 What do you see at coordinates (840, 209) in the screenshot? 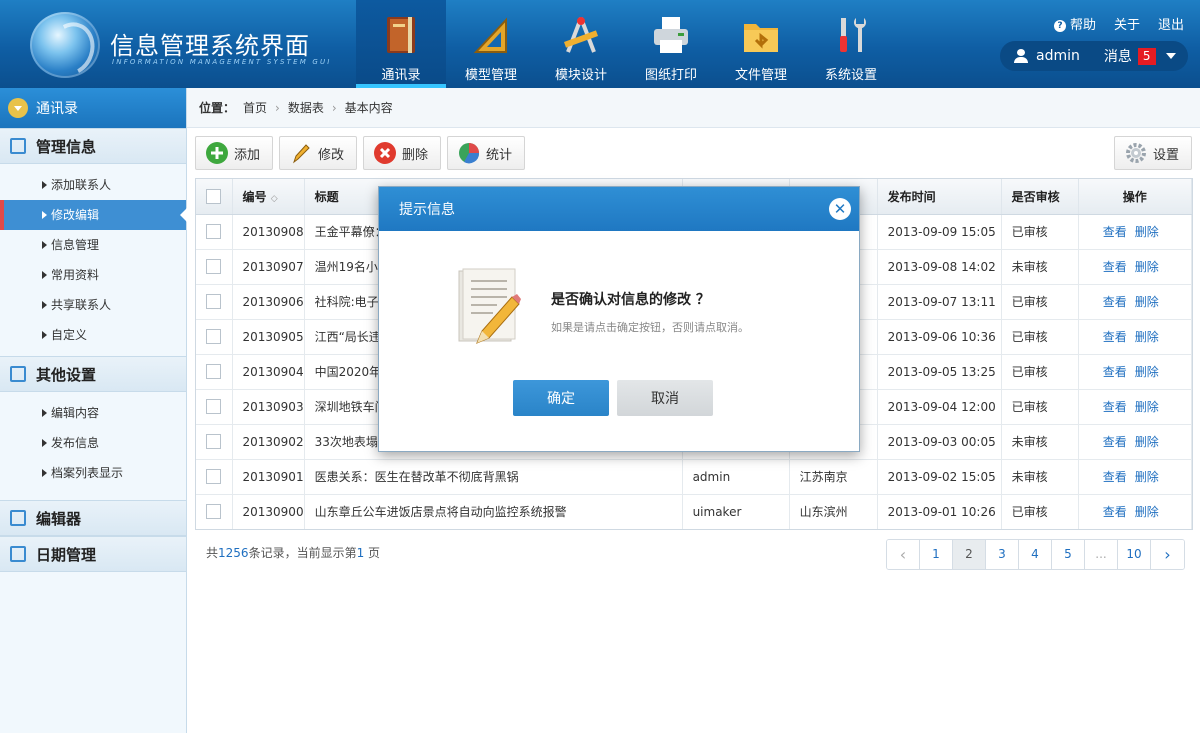
I see `close-icon: ✕` at bounding box center [840, 209].